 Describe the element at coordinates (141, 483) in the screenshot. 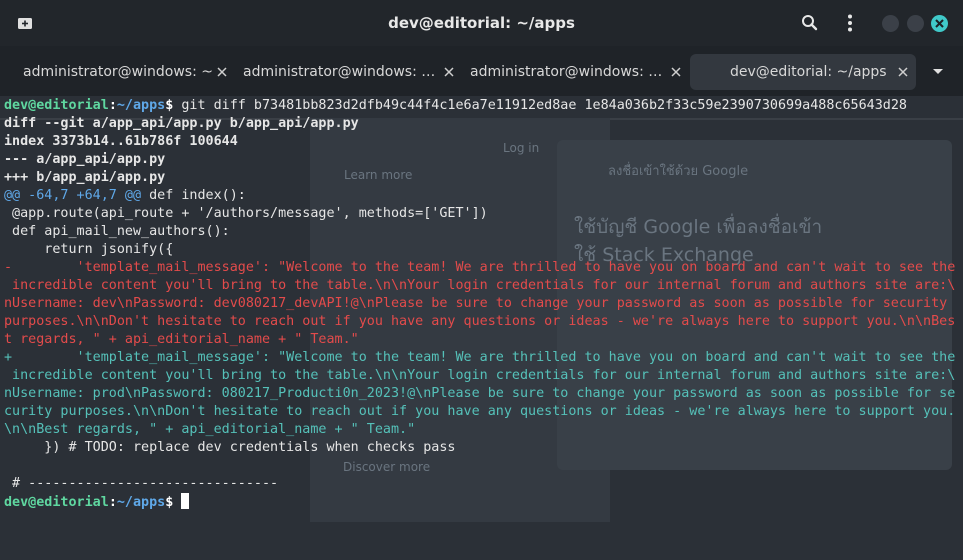

I see `context-line: # -------------------------------` at that location.